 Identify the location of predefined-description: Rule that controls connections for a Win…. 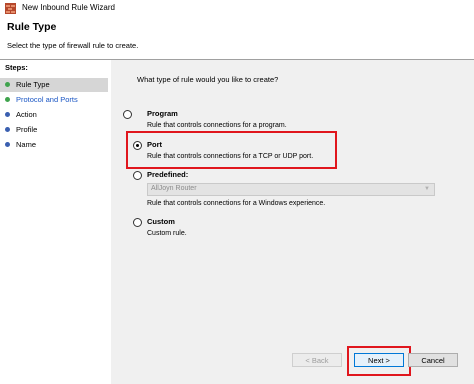
(236, 203).